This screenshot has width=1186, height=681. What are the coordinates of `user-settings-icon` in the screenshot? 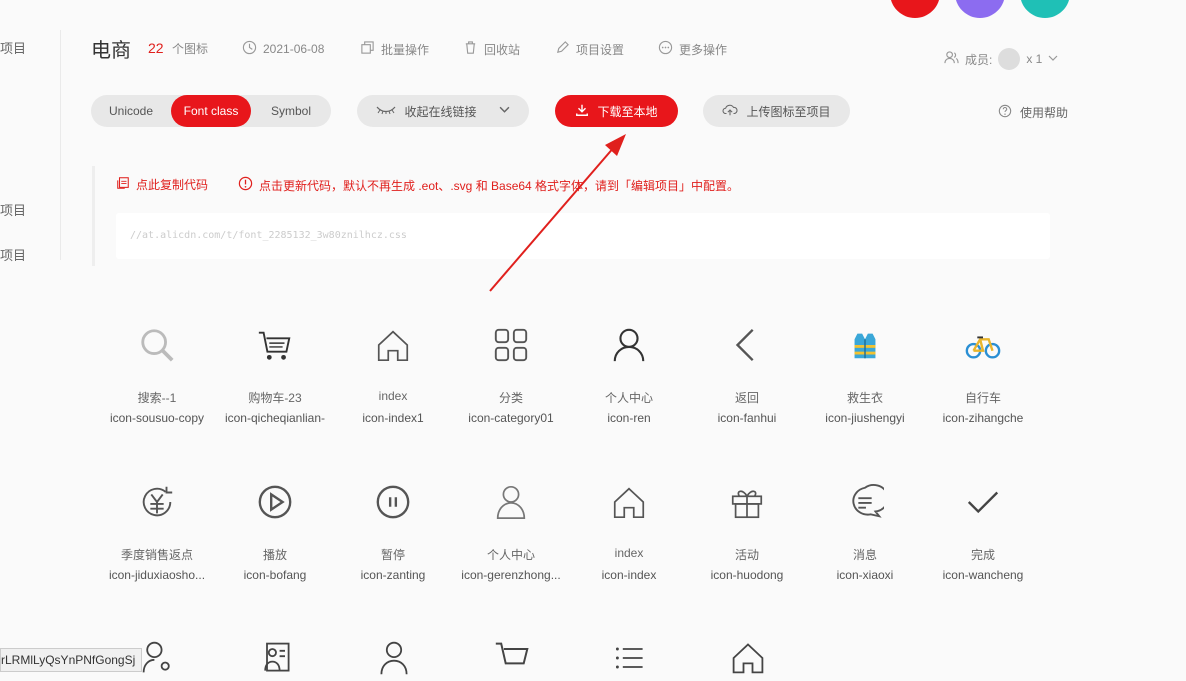 It's located at (158, 660).